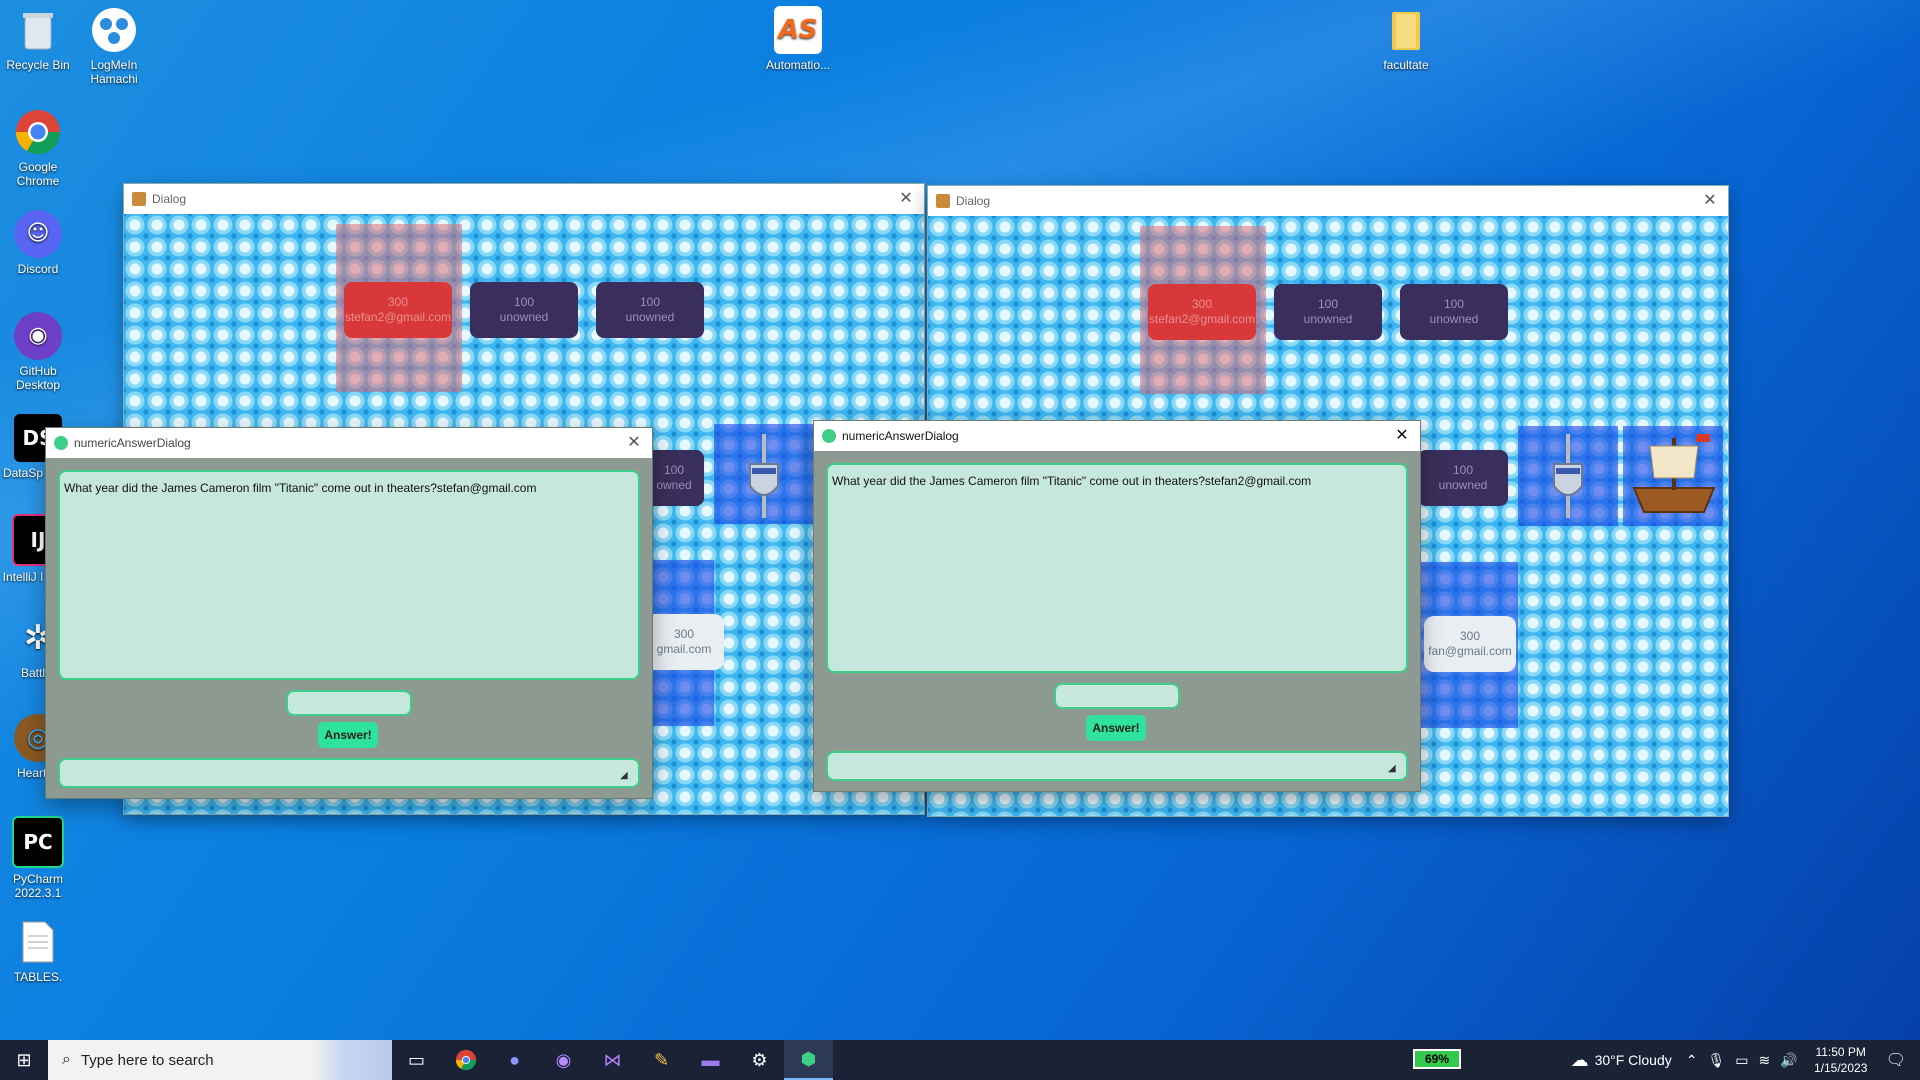 This screenshot has height=1080, width=1920. Describe the element at coordinates (465, 1060) in the screenshot. I see `chrome-taskbar-icon` at that location.